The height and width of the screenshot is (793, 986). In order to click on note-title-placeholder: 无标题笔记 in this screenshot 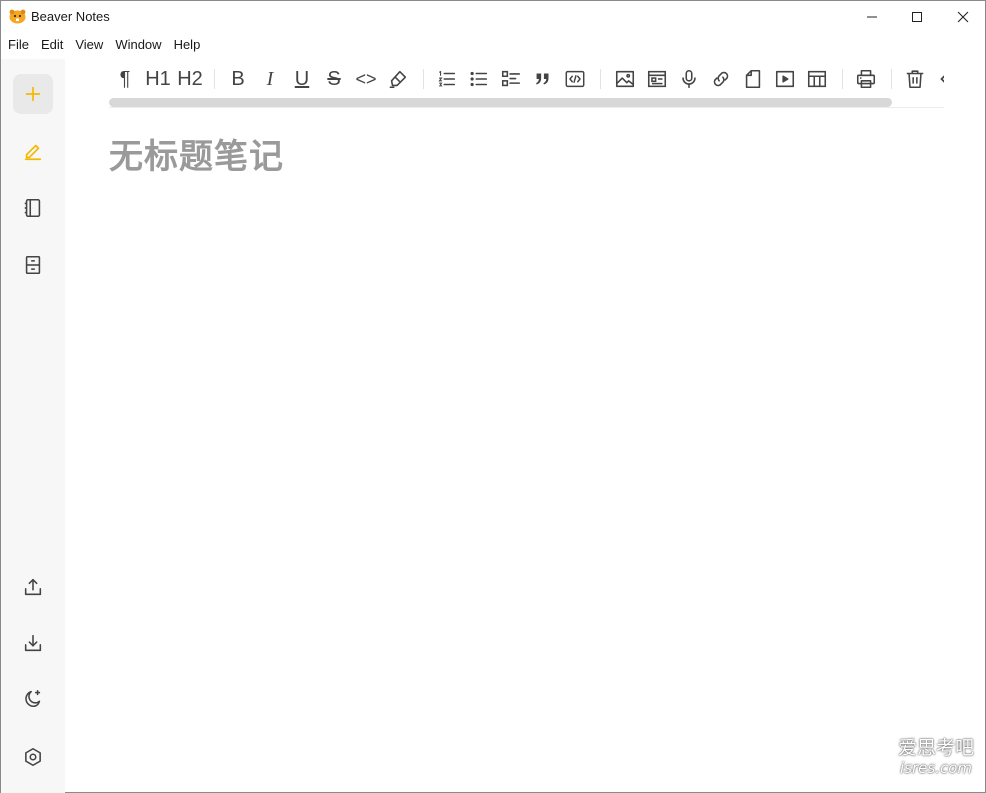, I will do `click(196, 153)`.